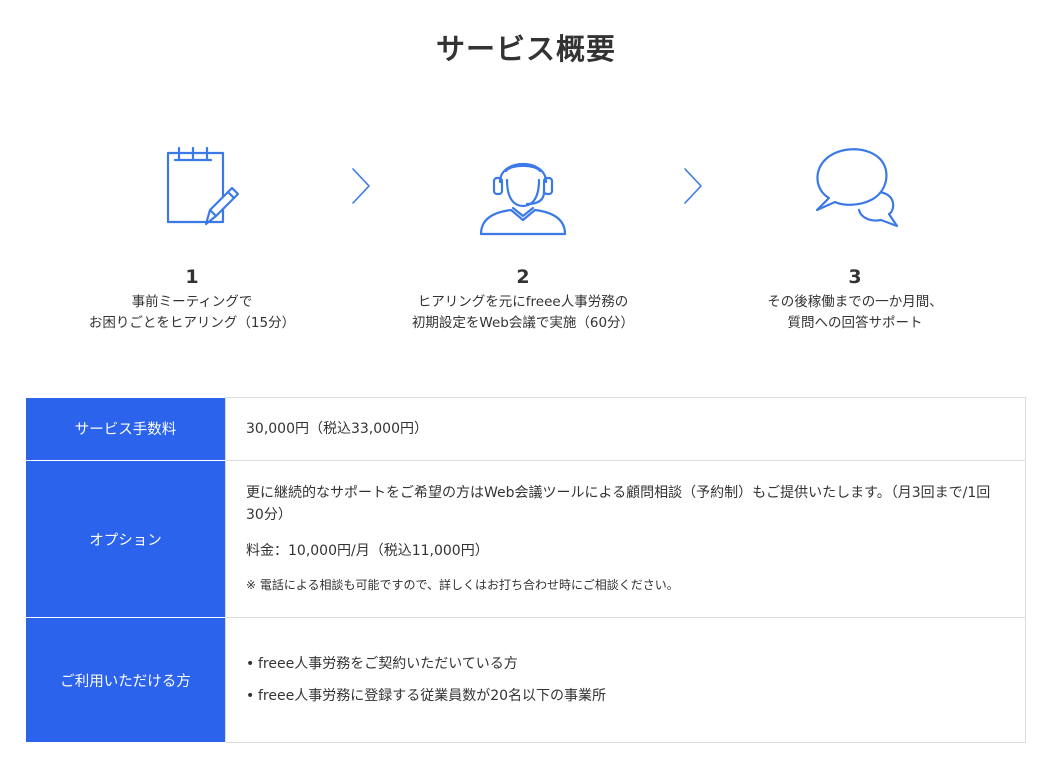 The width and height of the screenshot is (1052, 761). What do you see at coordinates (126, 539) in the screenshot?
I see `option-label: オプション` at bounding box center [126, 539].